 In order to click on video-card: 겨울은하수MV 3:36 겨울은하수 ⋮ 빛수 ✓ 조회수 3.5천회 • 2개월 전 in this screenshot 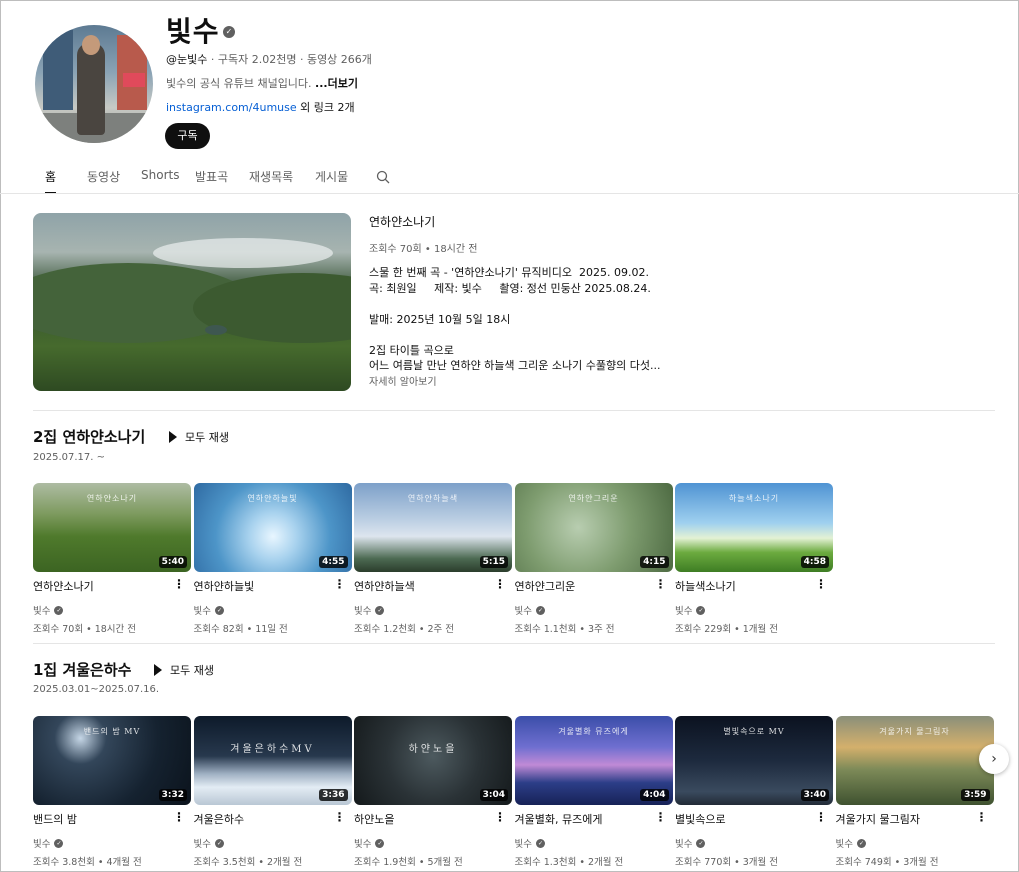, I will do `click(272, 792)`.